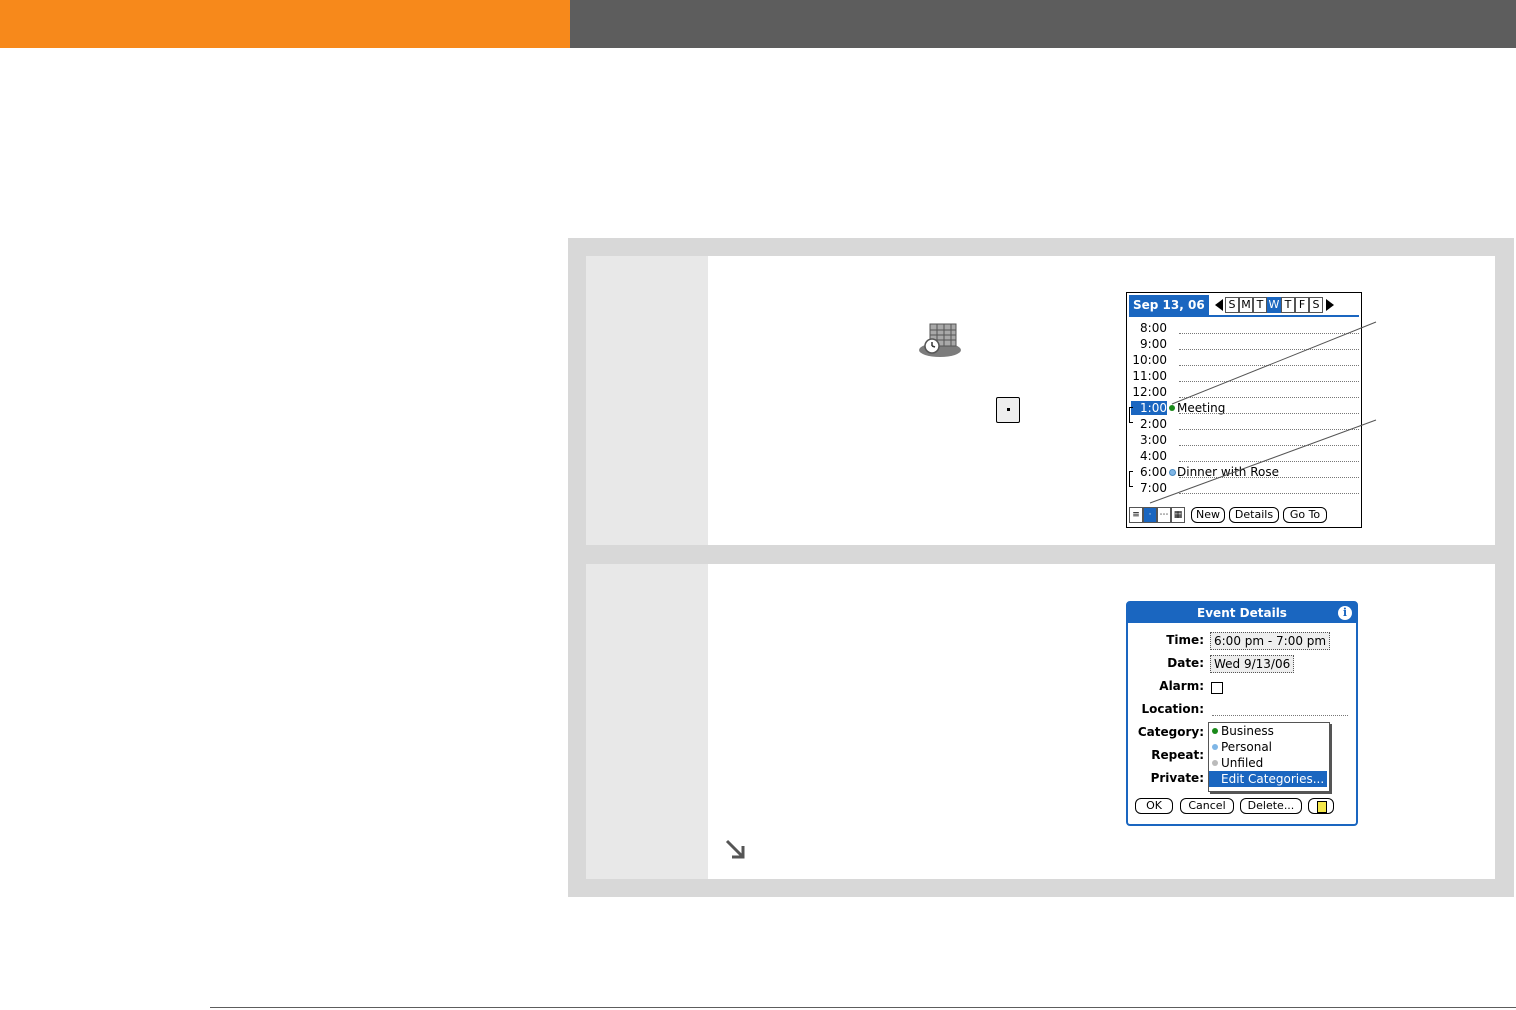  What do you see at coordinates (736, 850) in the screenshot?
I see `continue-arrow-icon` at bounding box center [736, 850].